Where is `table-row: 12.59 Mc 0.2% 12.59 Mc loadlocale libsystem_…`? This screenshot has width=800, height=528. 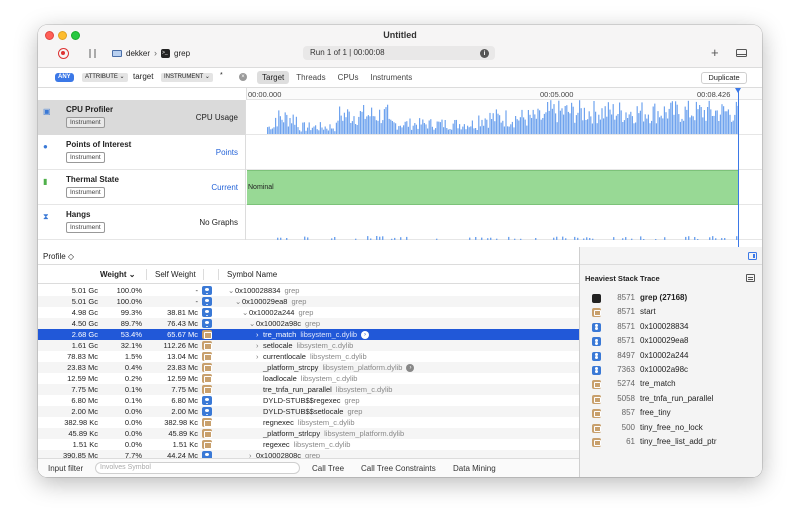
table-row: 12.59 Mc 0.2% 12.59 Mc loadlocale libsystem_… is located at coordinates (308, 378).